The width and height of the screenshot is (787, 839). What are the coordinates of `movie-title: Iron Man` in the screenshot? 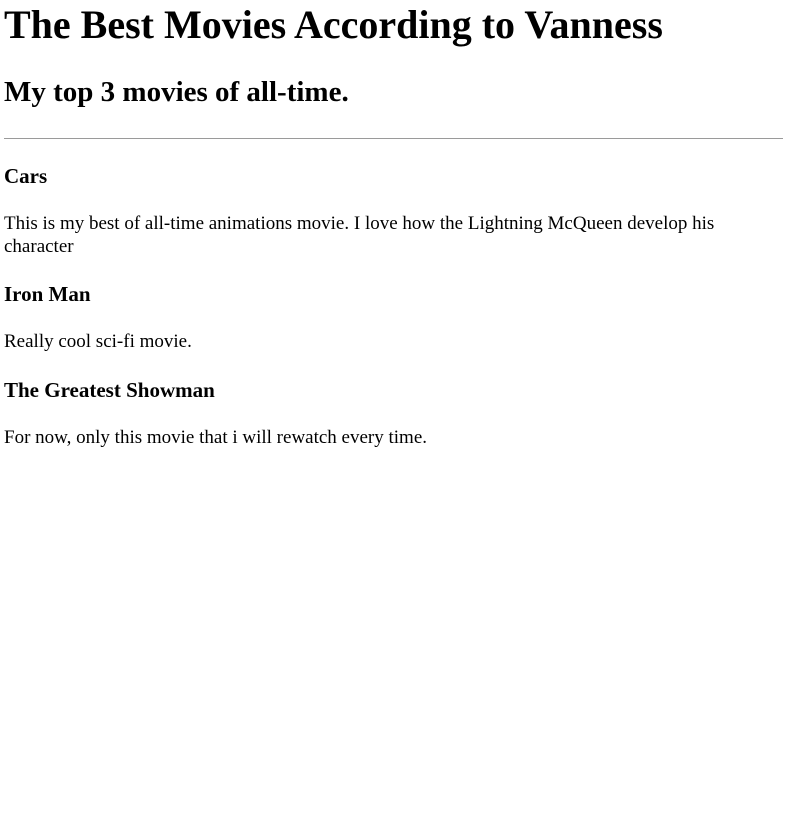 It's located at (47, 294).